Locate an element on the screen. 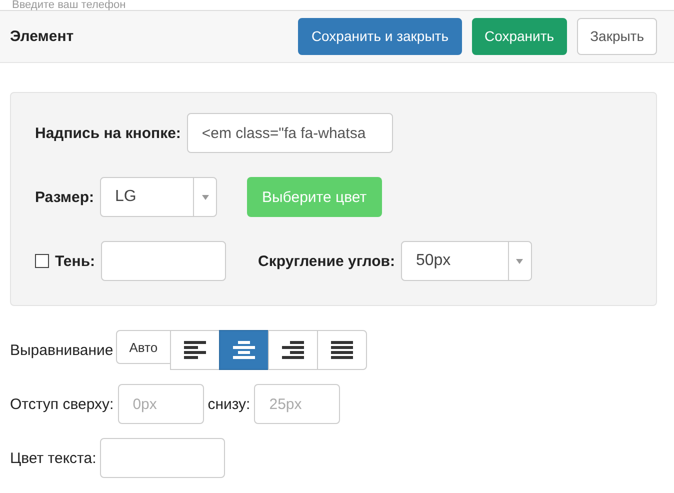 This screenshot has width=674, height=493. field-label: снизу: is located at coordinates (229, 404).